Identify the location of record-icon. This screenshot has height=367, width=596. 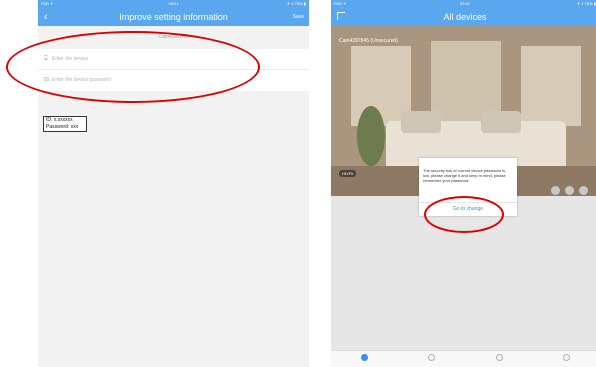
(555, 190).